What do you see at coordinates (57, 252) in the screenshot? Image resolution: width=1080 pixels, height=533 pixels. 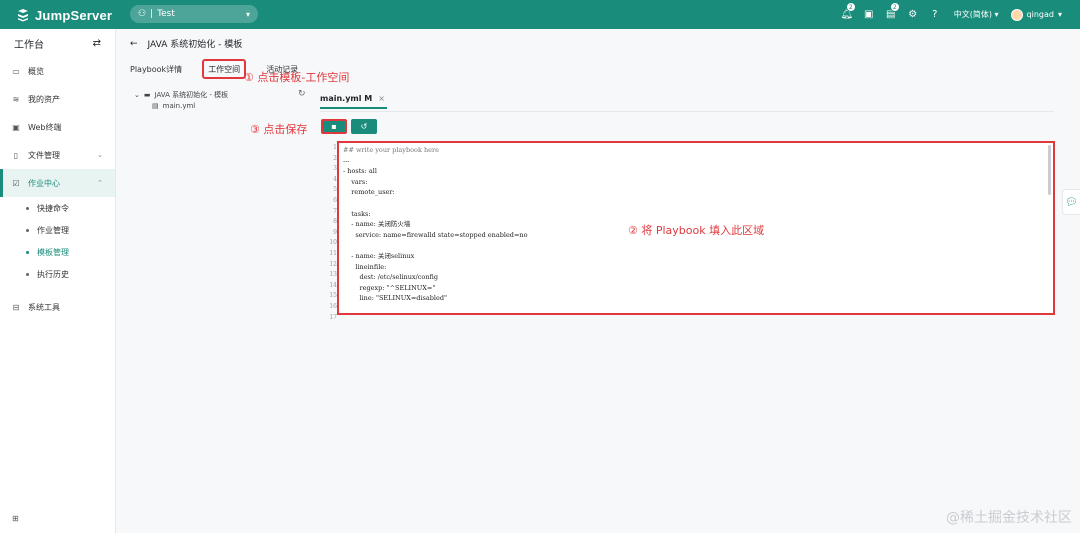 I see `sidebar-subitem-template-manage: 模板管理` at bounding box center [57, 252].